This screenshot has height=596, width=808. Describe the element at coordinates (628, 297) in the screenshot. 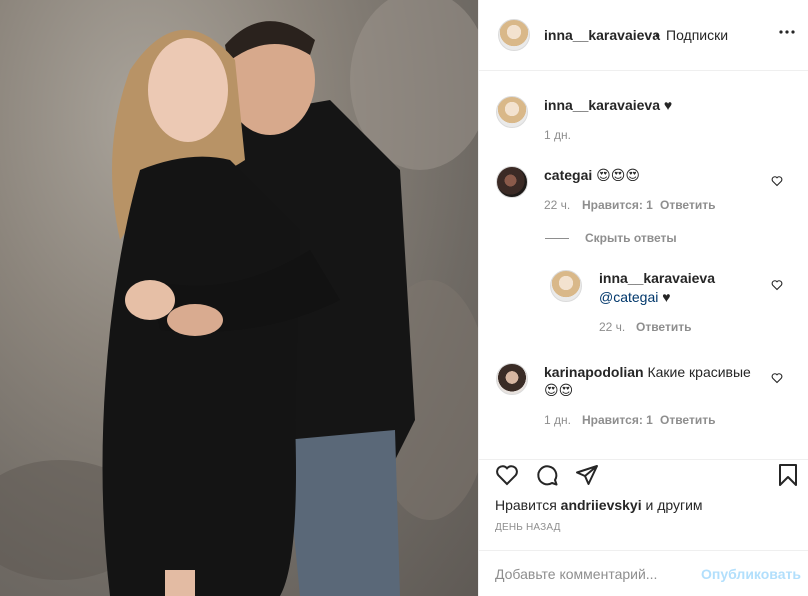

I see `reply-mention-link: @categai` at that location.